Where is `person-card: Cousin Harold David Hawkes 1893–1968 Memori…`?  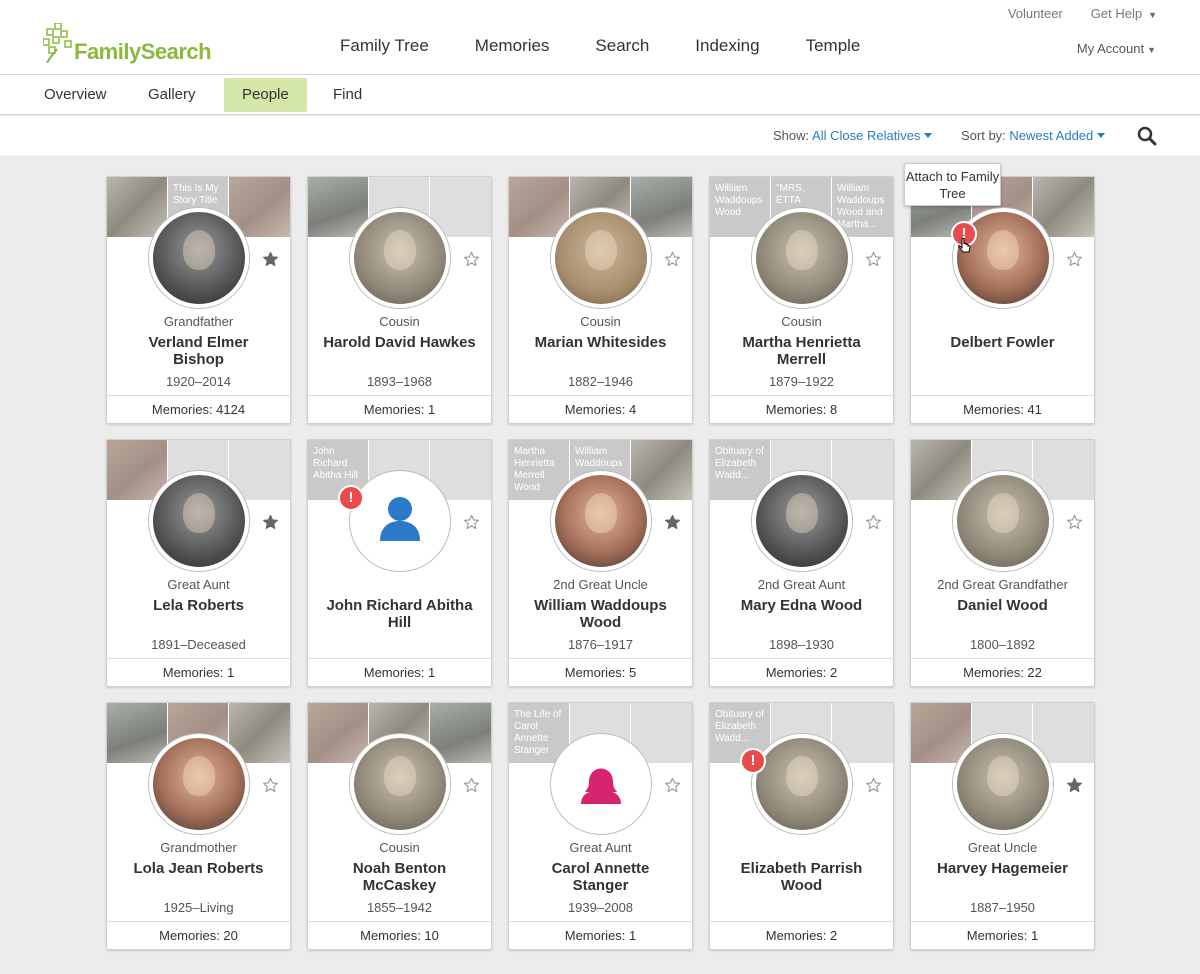
person-card: Cousin Harold David Hawkes 1893–1968 Memori… is located at coordinates (399, 300).